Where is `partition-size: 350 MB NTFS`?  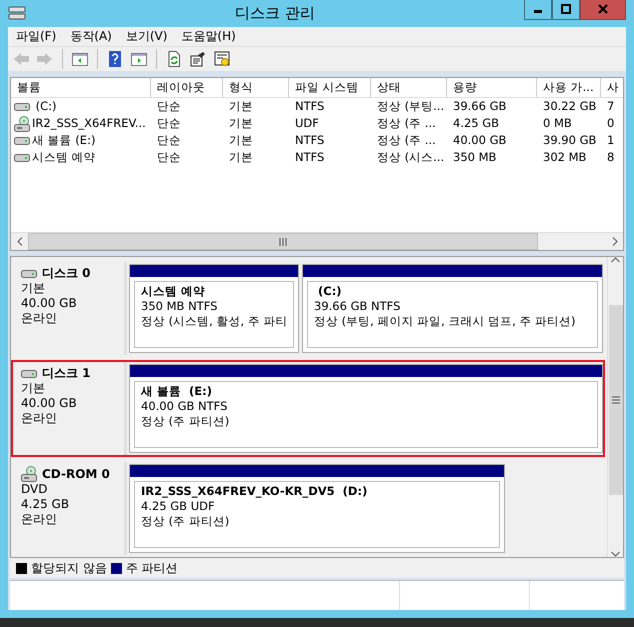
partition-size: 350 MB NTFS is located at coordinates (179, 306).